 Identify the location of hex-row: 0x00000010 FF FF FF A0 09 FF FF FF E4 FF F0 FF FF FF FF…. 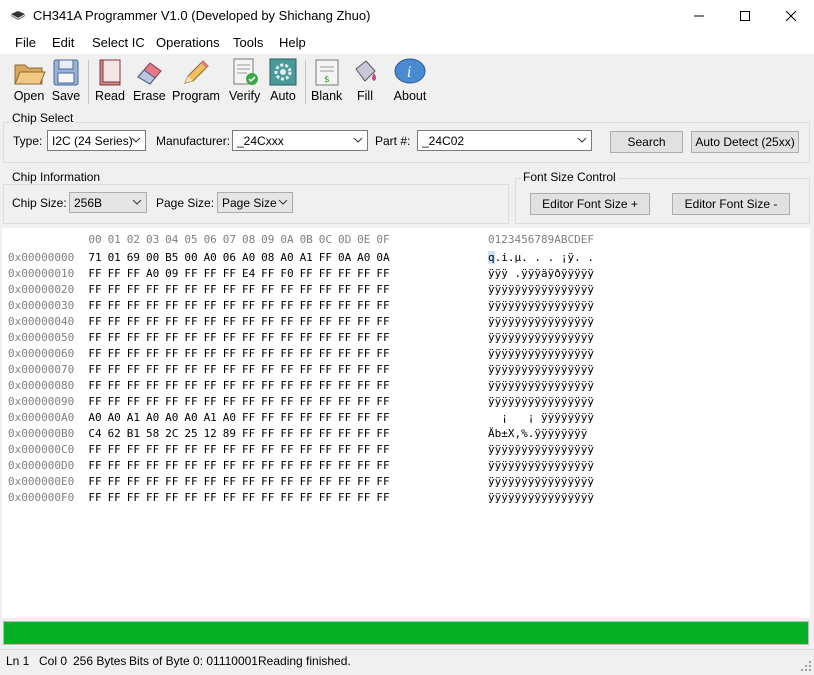
(320, 274).